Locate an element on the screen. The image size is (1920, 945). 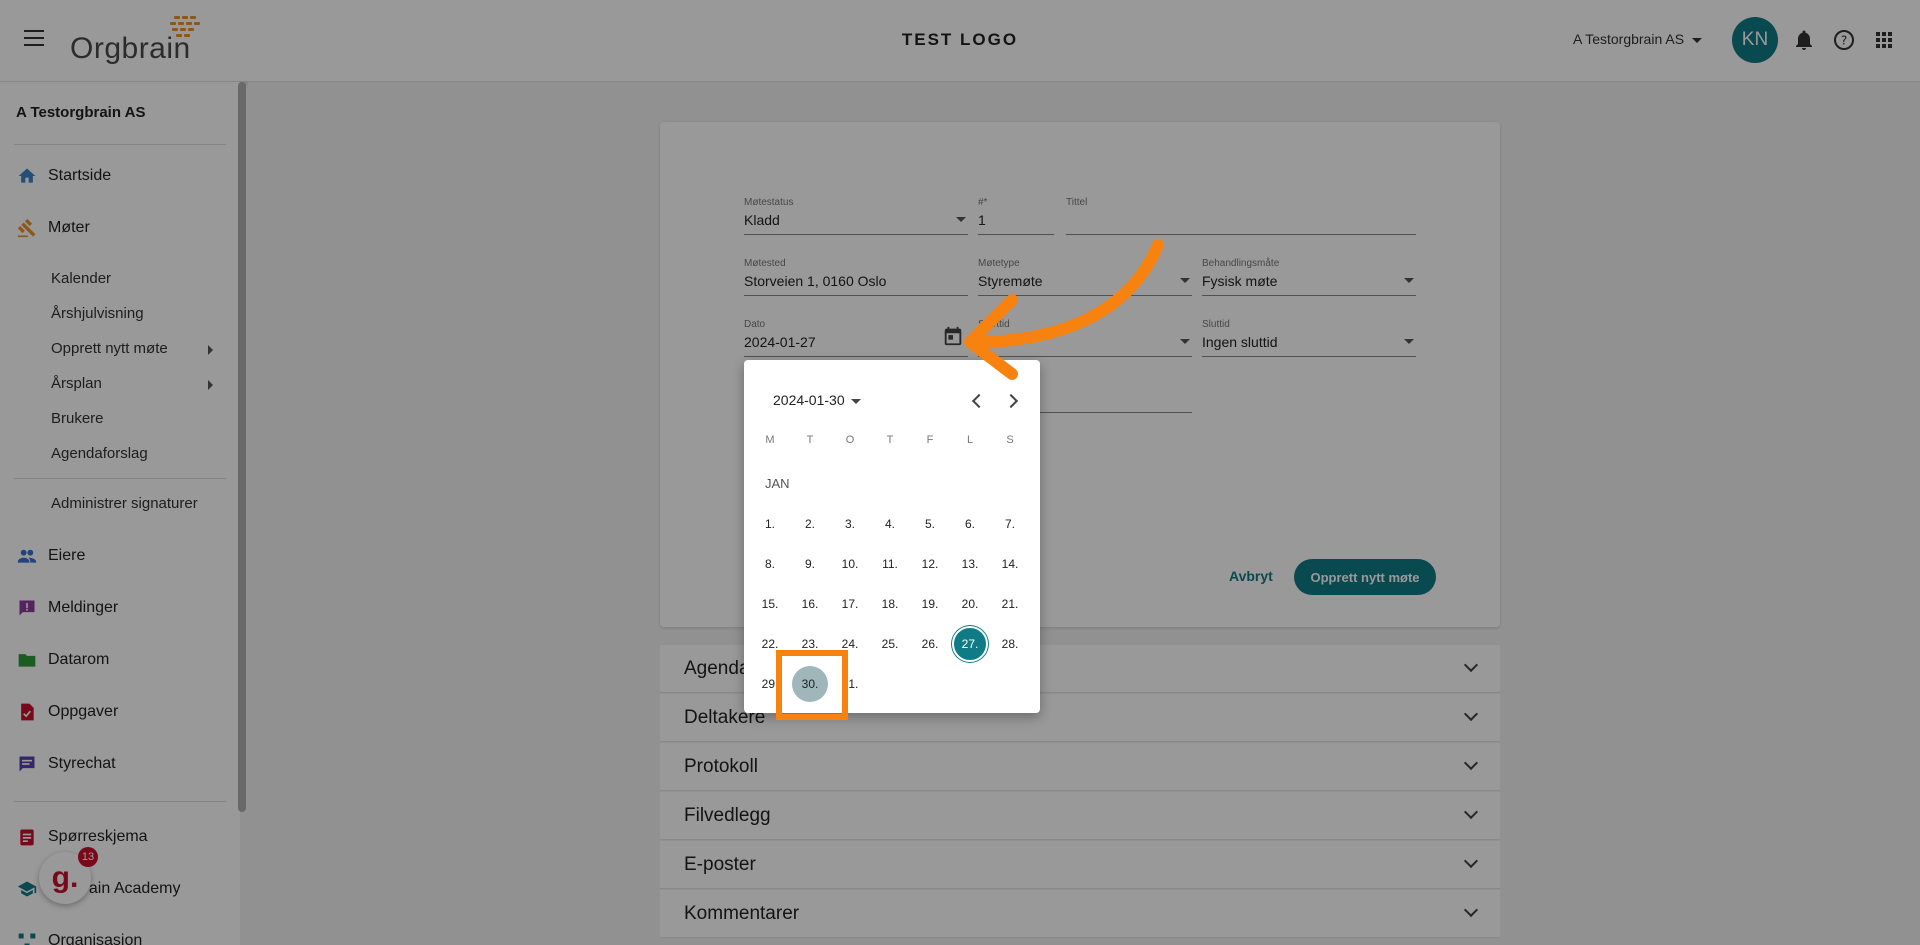
prev-month-icon is located at coordinates (979, 401).